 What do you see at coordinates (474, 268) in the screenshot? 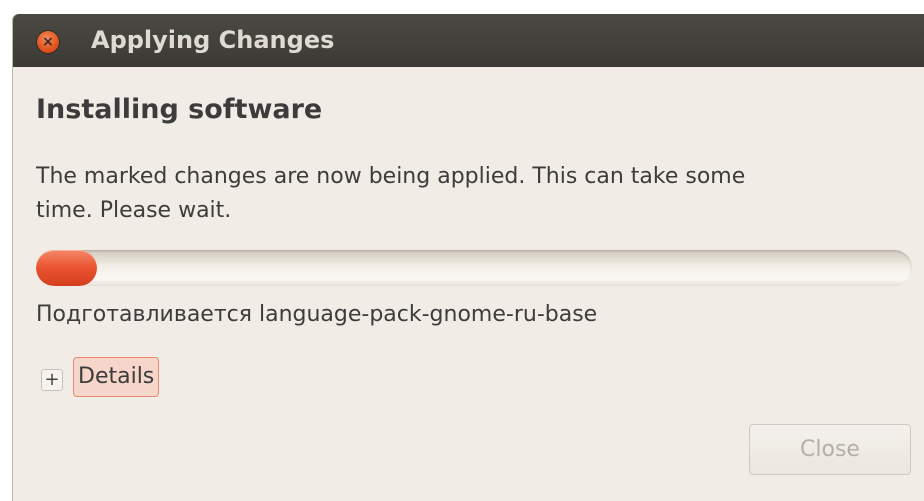
I see `progress-bar` at bounding box center [474, 268].